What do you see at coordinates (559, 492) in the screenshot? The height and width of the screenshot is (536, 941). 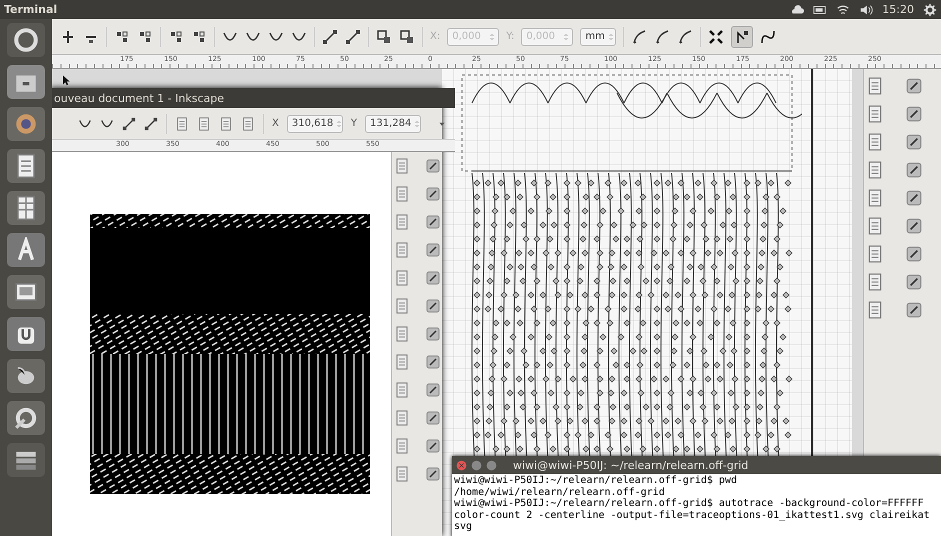 I see `terminal-line: /home/wiwi/relearn/relearn.off-grid` at bounding box center [559, 492].